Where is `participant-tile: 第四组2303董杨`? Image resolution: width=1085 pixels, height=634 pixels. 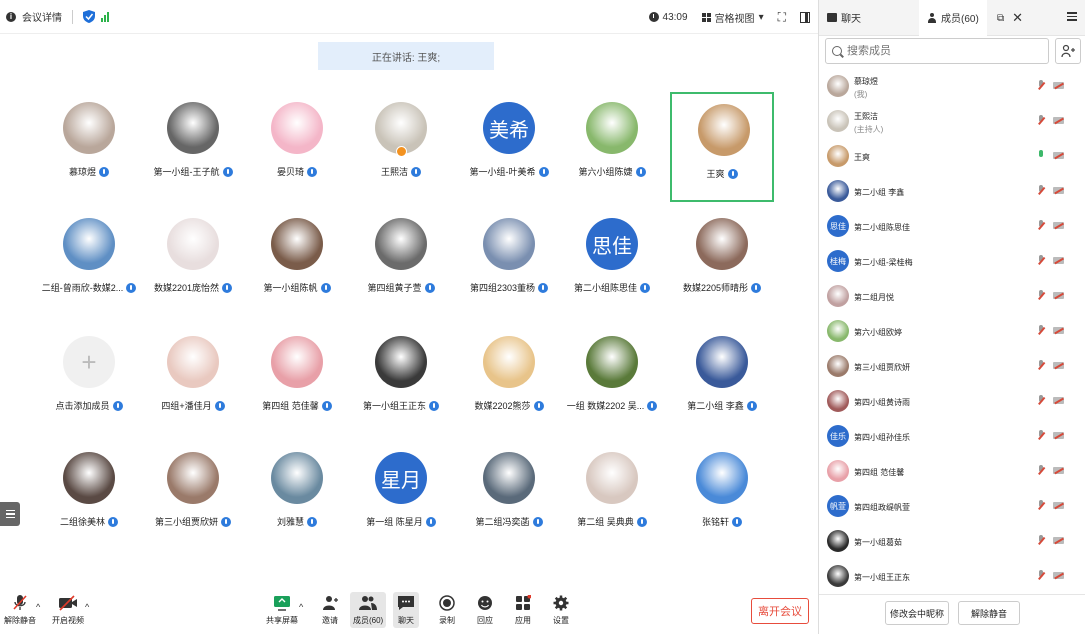
participant-tile: 第四组2303董杨 is located at coordinates (509, 263).